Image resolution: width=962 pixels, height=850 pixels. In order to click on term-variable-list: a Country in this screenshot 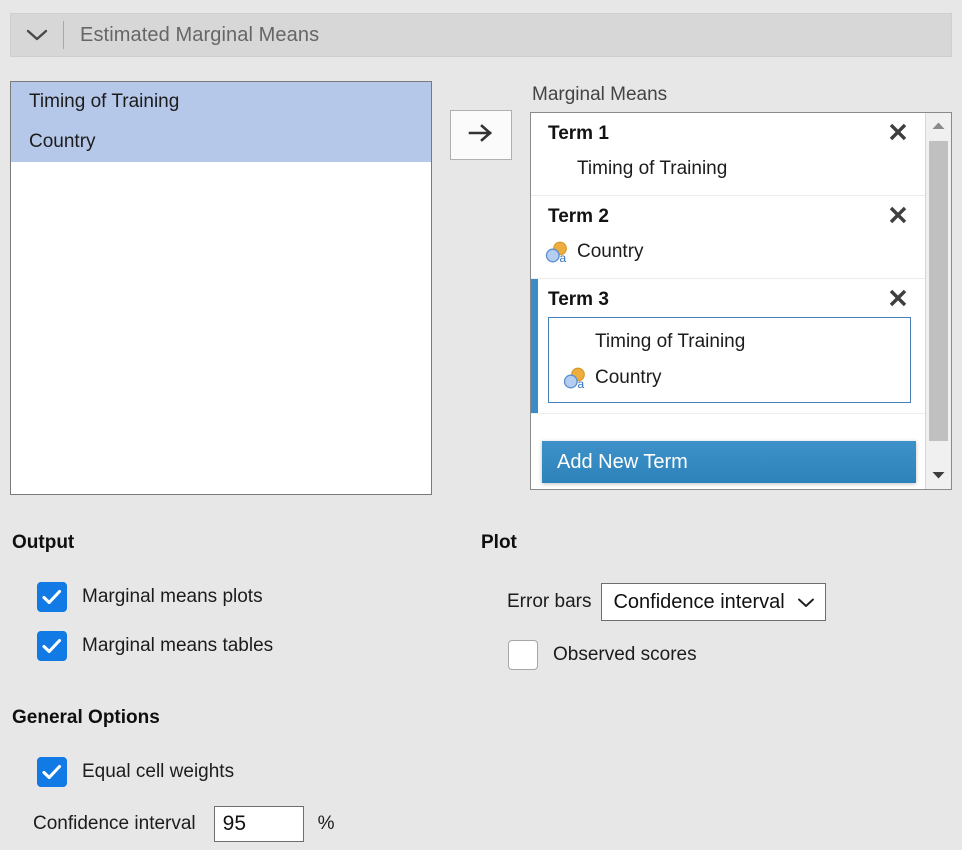, I will do `click(728, 251)`.